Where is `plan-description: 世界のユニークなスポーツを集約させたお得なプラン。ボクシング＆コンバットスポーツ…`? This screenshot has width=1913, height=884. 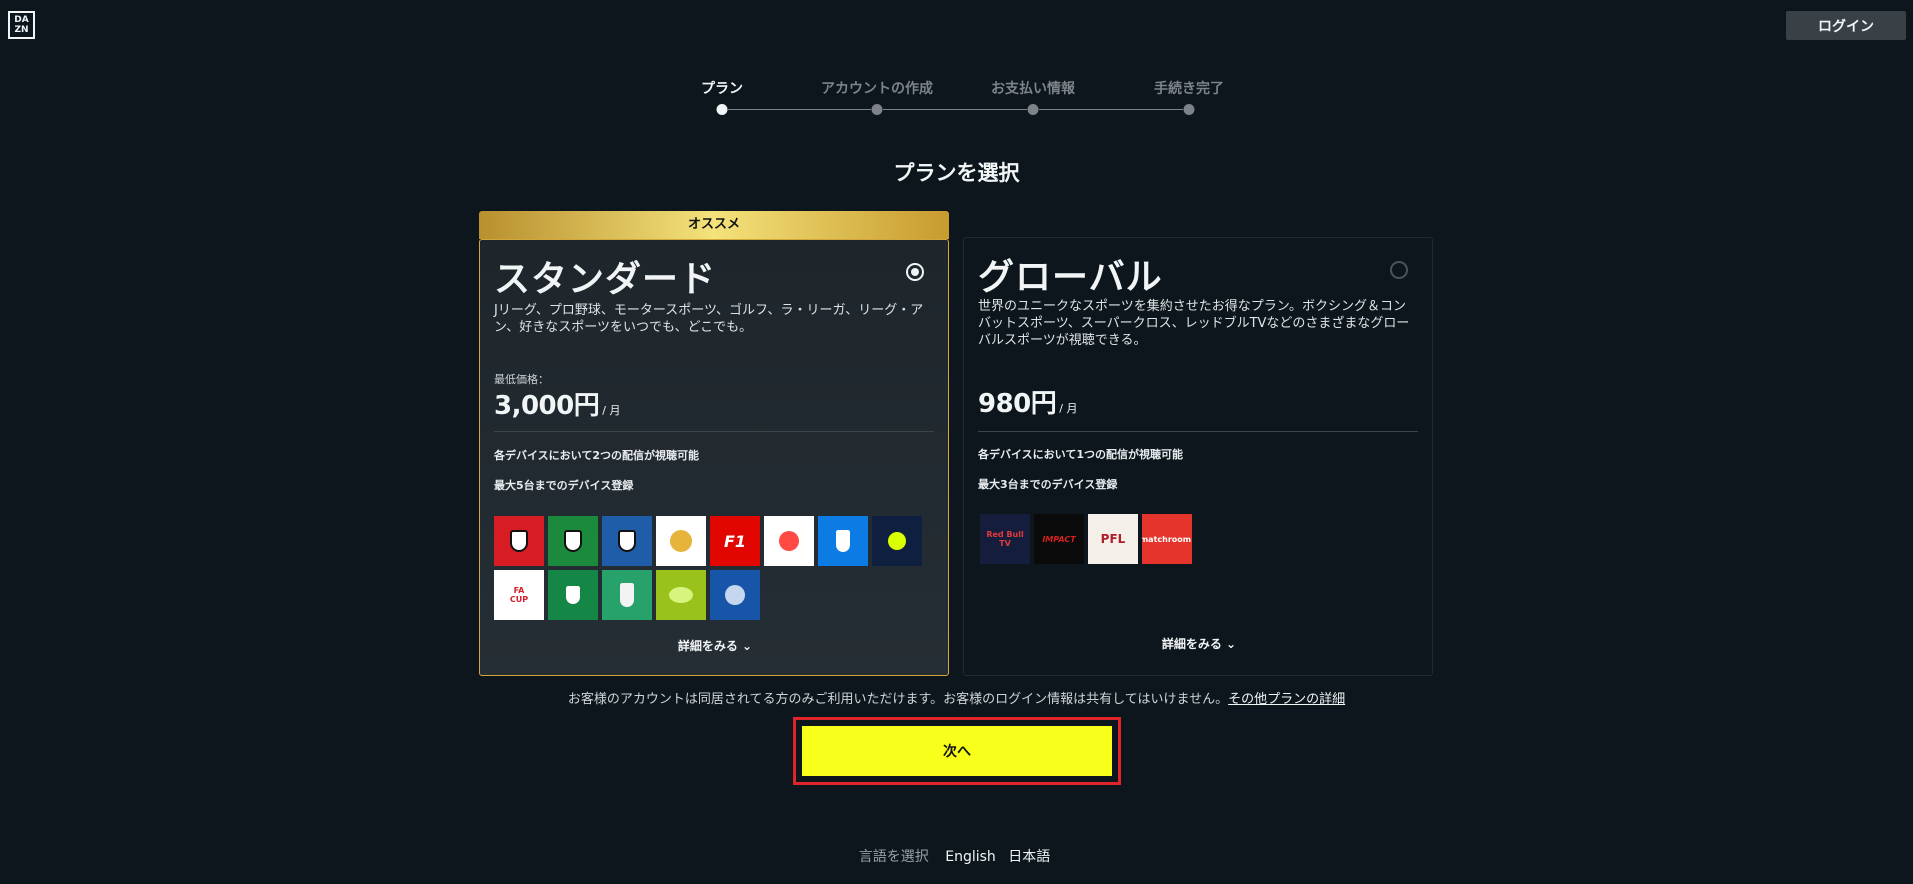 plan-description: 世界のユニークなスポーツを集約させたお得なプラン。ボクシング＆コンバットスポーツ… is located at coordinates (1194, 323).